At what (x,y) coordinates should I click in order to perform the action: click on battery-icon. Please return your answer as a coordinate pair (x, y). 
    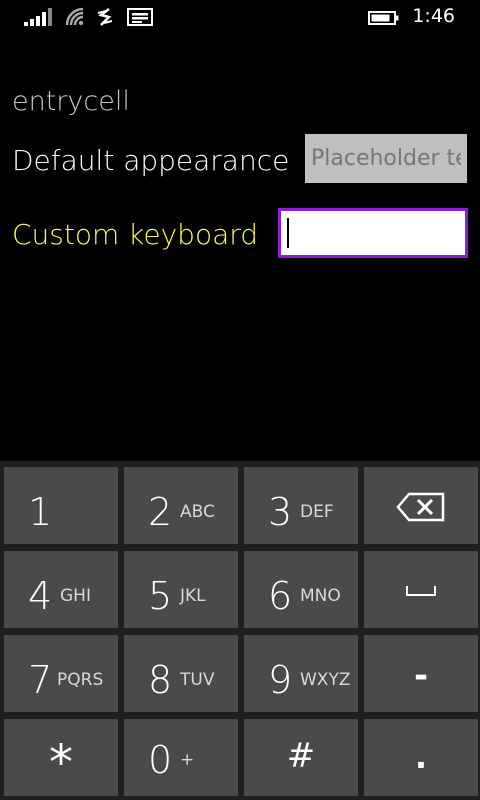
    Looking at the image, I should click on (383, 18).